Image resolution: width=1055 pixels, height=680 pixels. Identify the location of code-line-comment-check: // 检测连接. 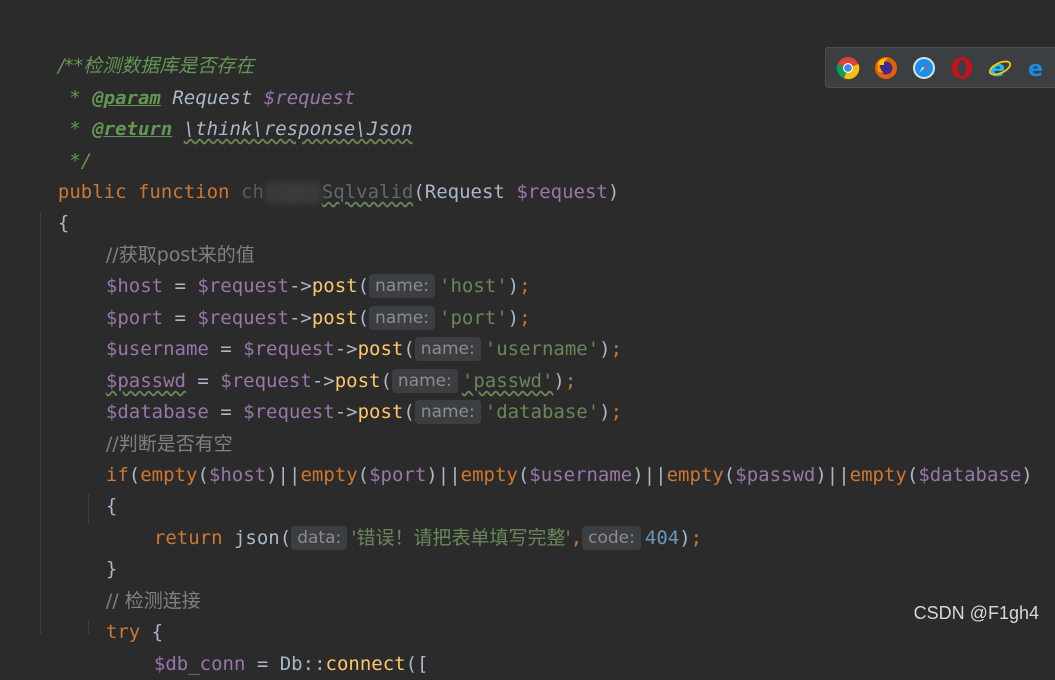
(142, 583).